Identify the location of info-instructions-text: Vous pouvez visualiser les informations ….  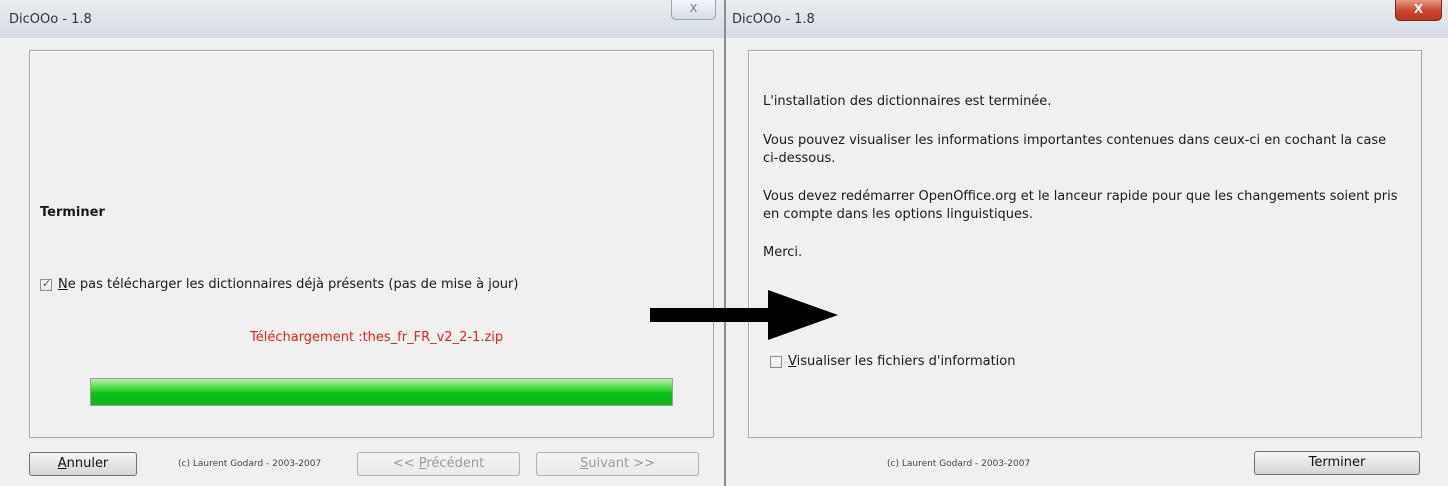
(1075, 149).